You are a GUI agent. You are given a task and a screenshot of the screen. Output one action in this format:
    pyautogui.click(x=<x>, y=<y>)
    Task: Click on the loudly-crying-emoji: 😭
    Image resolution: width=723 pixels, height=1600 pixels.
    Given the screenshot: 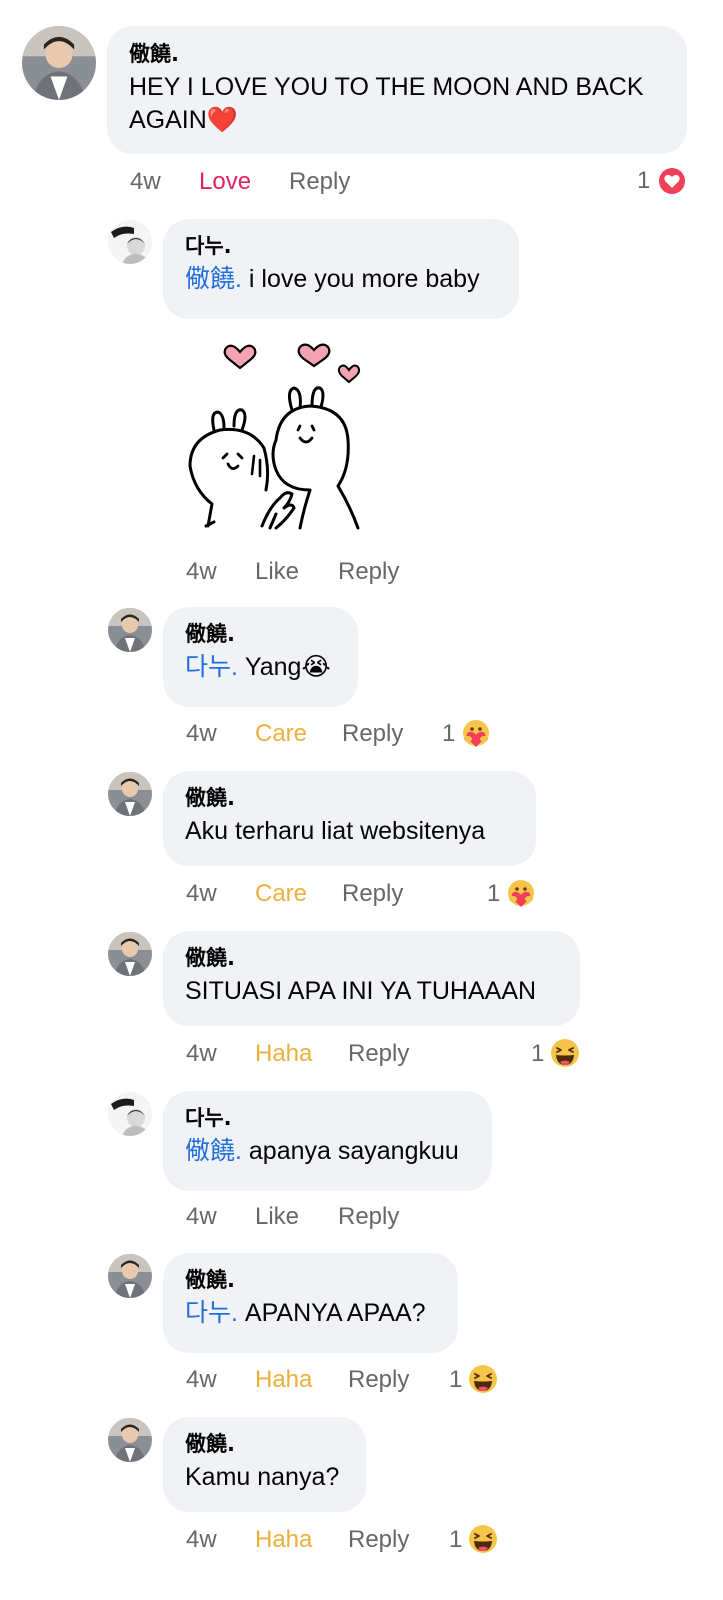 What is the action you would take?
    pyautogui.click(x=316, y=667)
    